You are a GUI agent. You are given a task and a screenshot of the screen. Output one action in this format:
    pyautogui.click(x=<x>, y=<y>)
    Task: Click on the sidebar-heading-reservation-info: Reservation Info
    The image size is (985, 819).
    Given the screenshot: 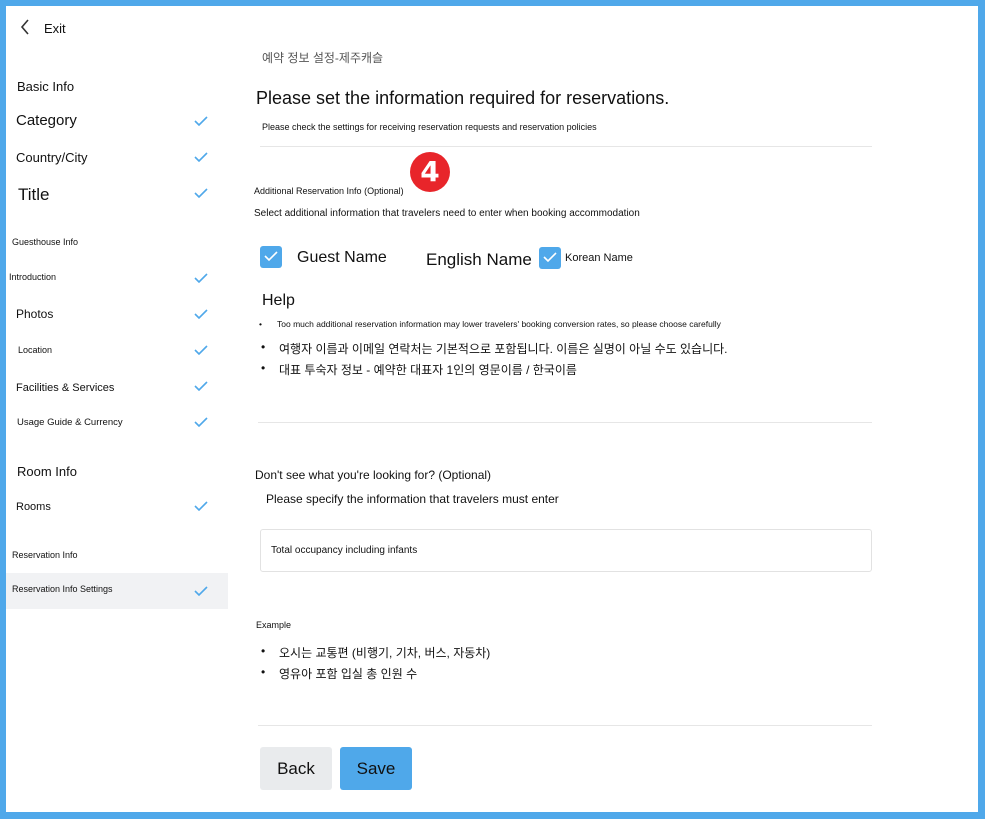 What is the action you would take?
    pyautogui.click(x=45, y=555)
    